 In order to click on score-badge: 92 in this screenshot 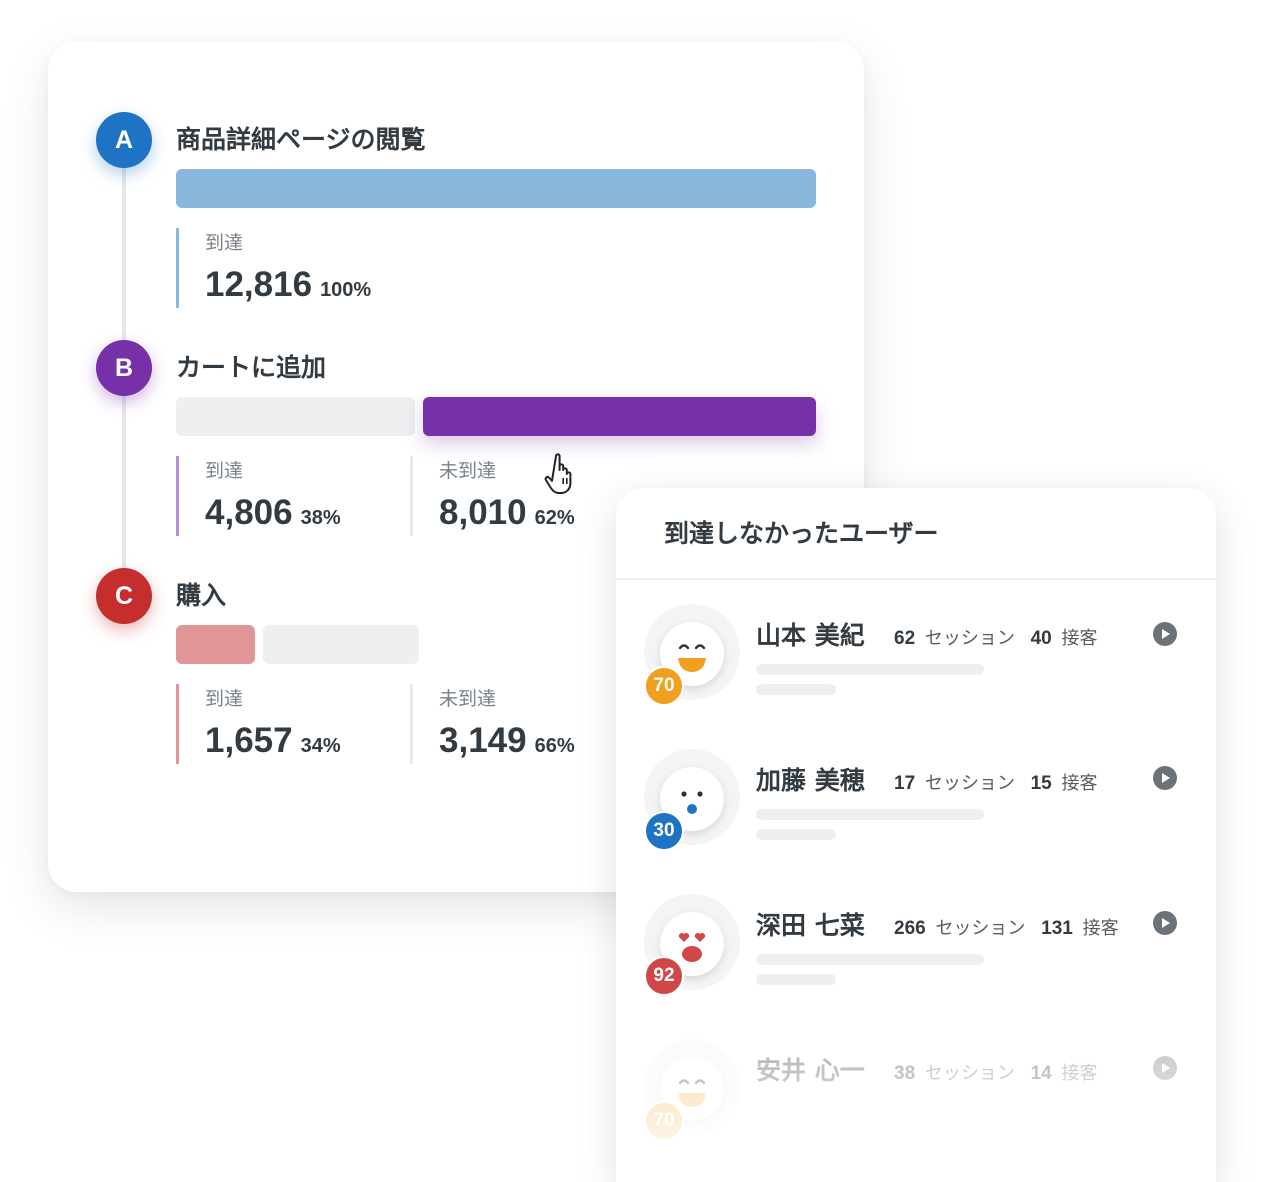, I will do `click(664, 976)`.